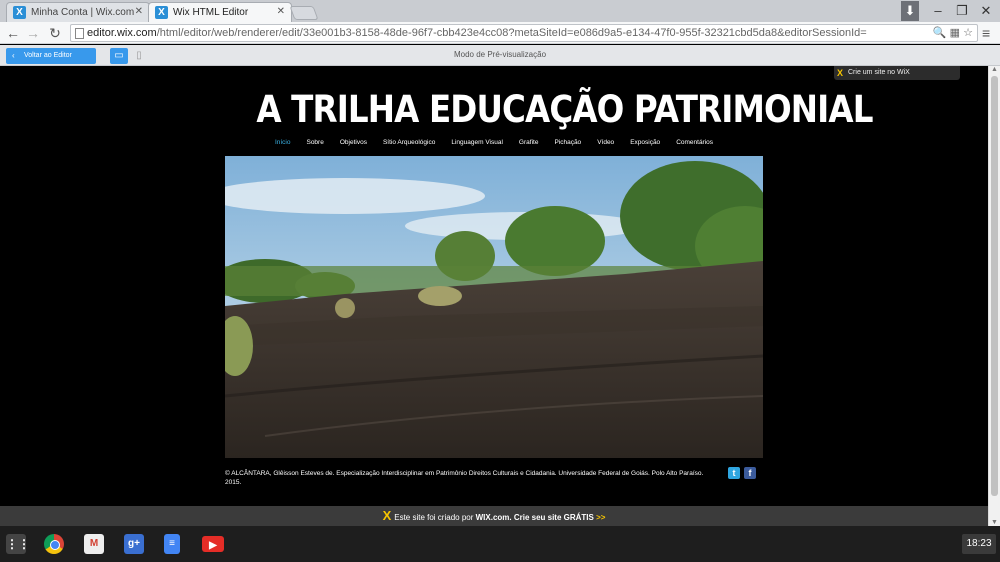 Image resolution: width=1000 pixels, height=562 pixels. I want to click on nav-item-linguagem-visual: Linguagem Visual, so click(477, 142).